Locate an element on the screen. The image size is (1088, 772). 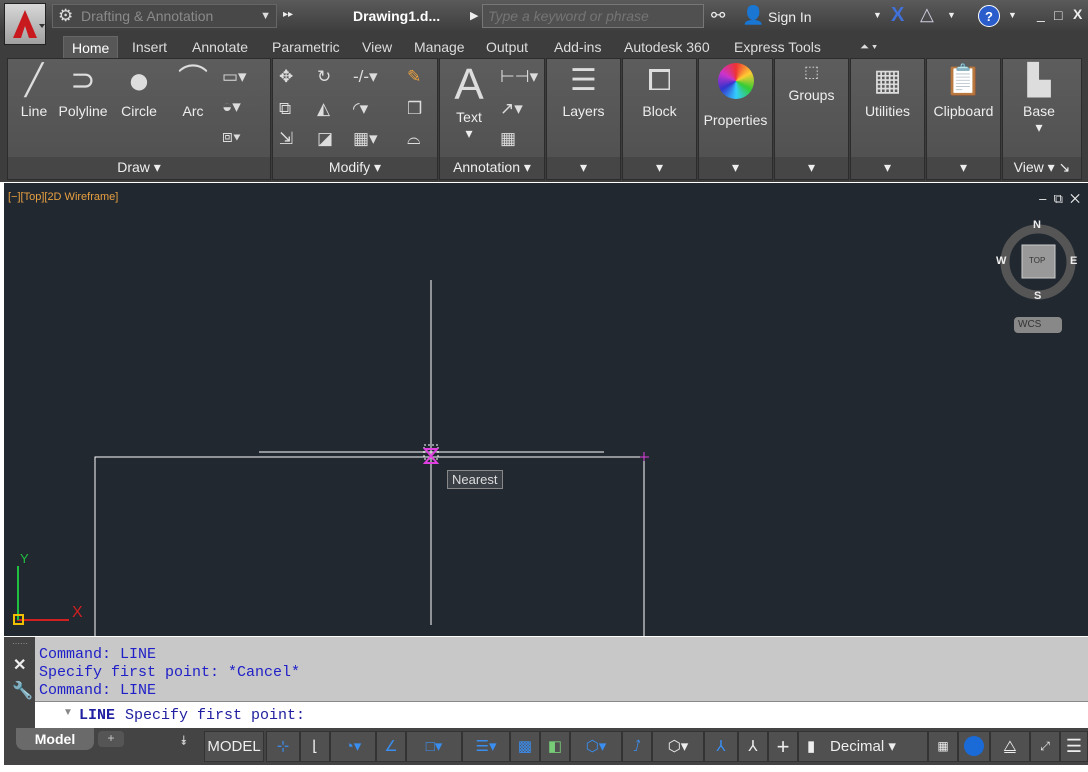
lineweight-icon: ☰▾ is located at coordinates (486, 746).